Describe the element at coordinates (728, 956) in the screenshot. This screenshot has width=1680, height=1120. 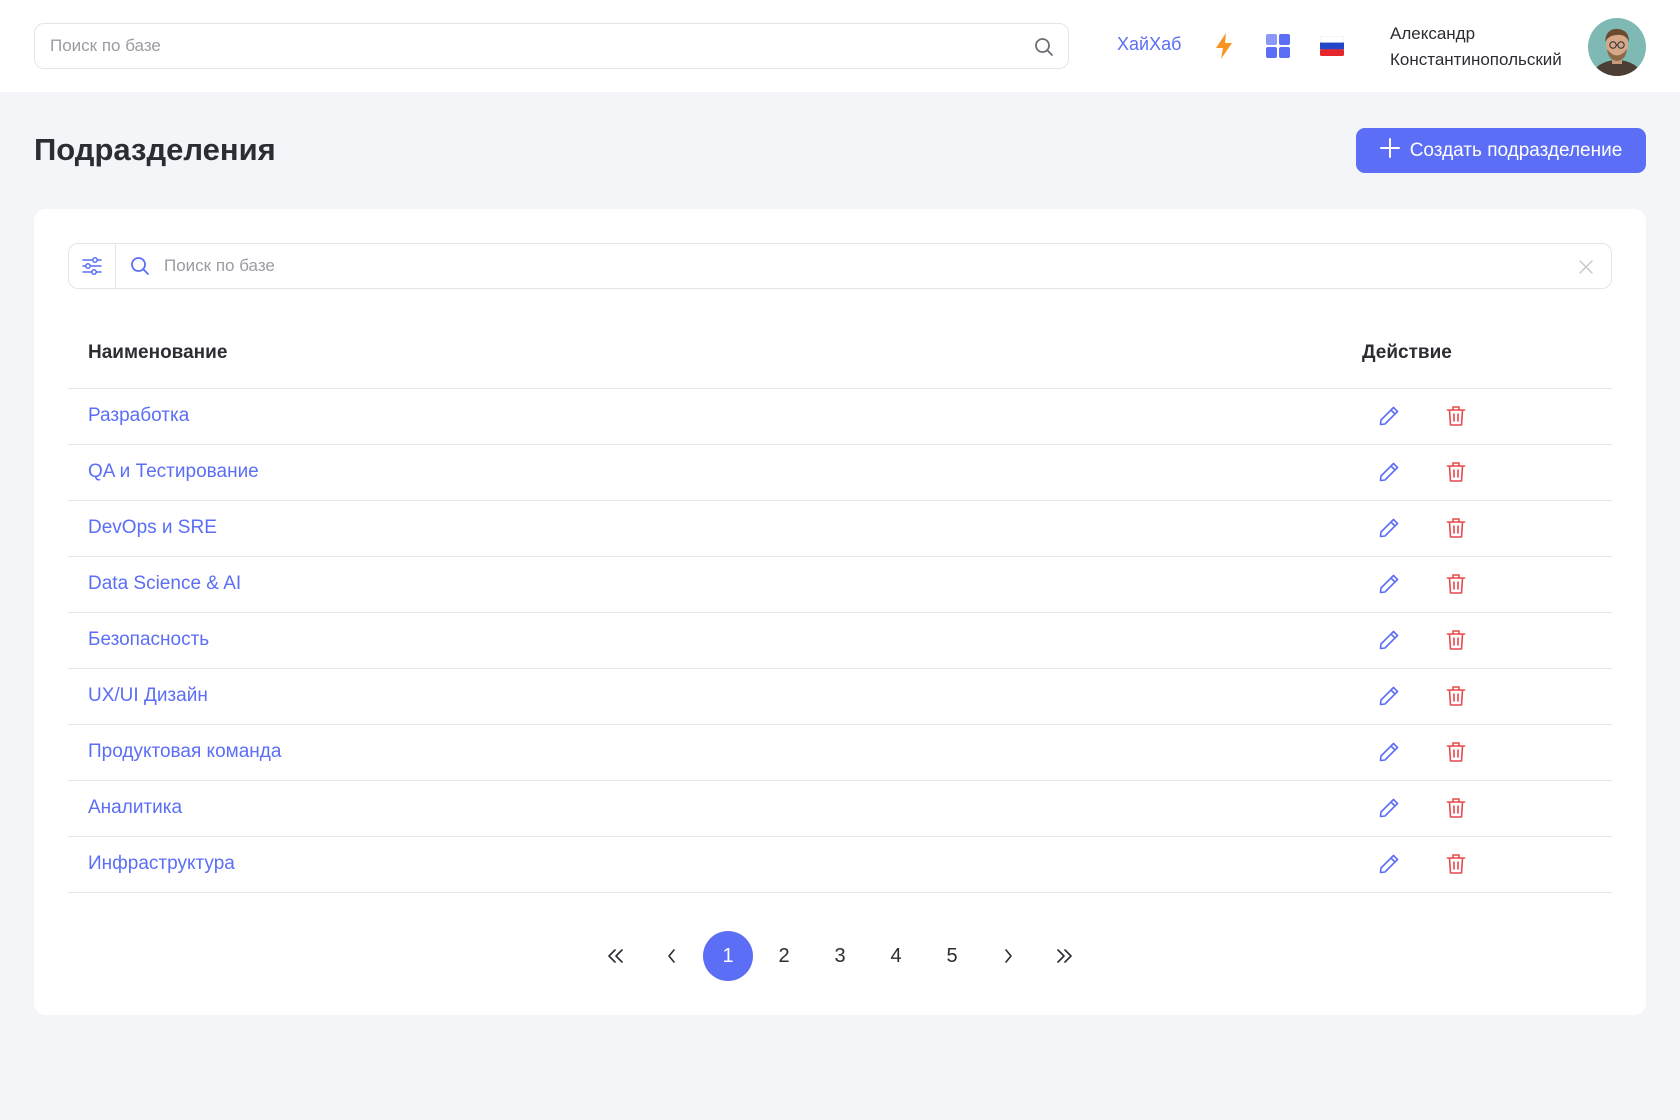
I see `page-button-1: 1` at that location.